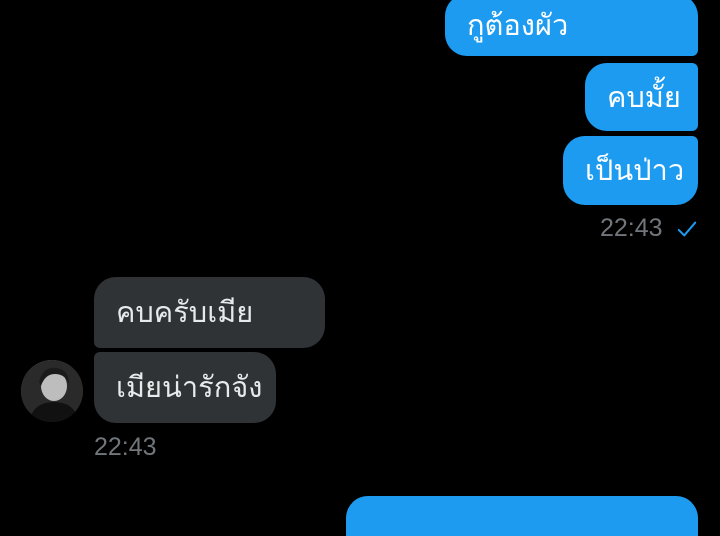 The width and height of the screenshot is (720, 536). What do you see at coordinates (687, 229) in the screenshot?
I see `check-icon` at bounding box center [687, 229].